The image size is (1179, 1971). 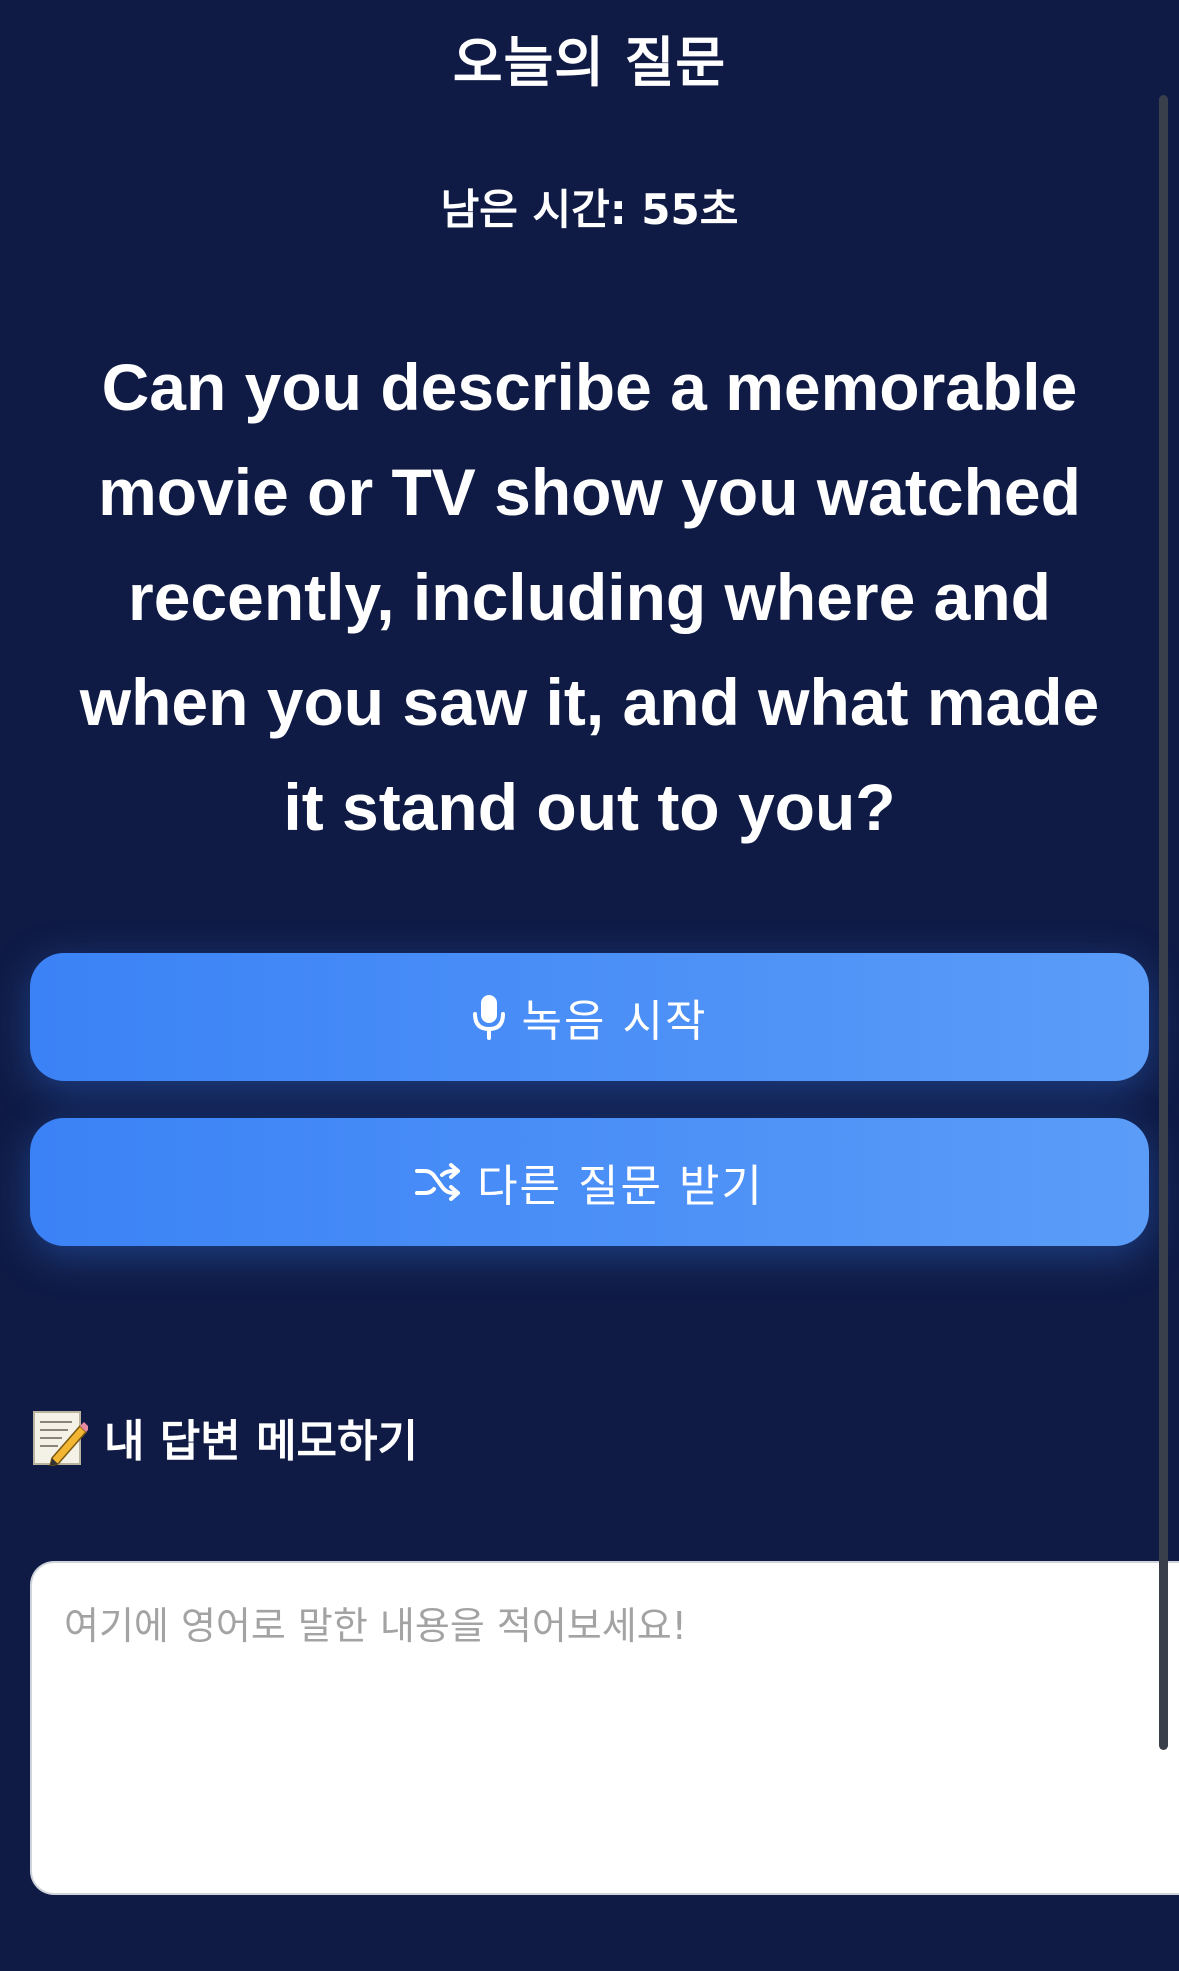 I want to click on new-question-button: 다른 질문 받기, so click(x=589, y=1182).